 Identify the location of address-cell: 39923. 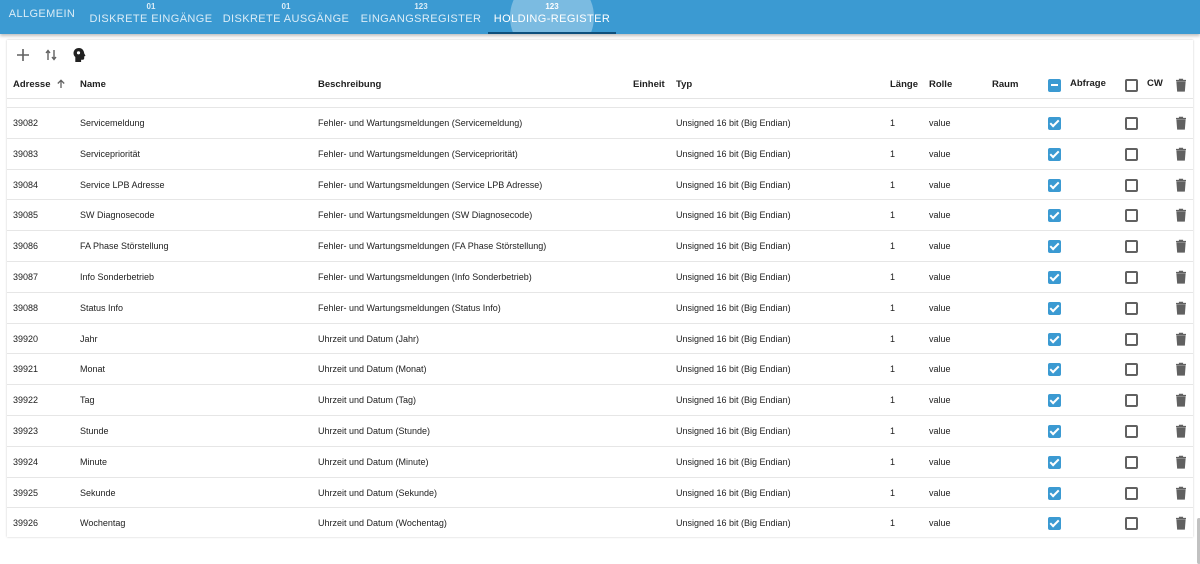
(25, 431).